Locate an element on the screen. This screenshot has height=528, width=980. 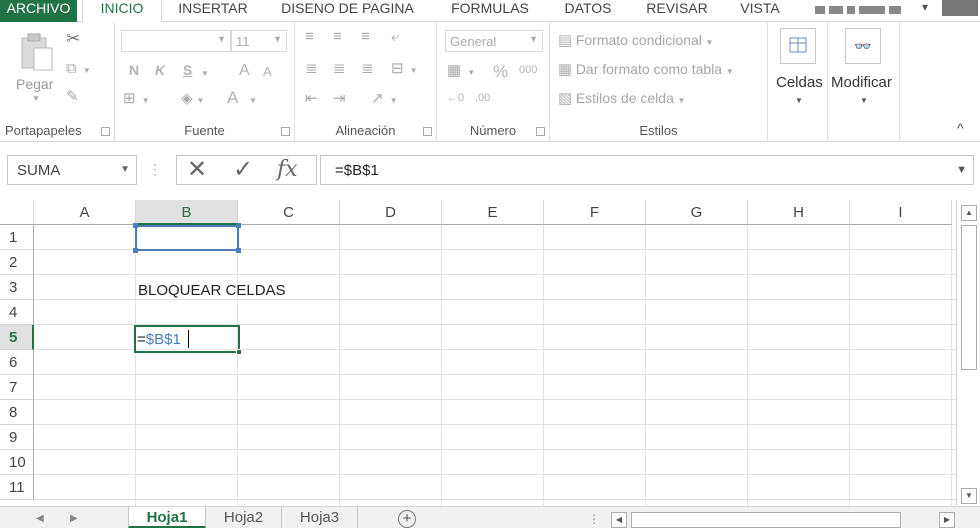
column-header-h: H is located at coordinates (799, 212).